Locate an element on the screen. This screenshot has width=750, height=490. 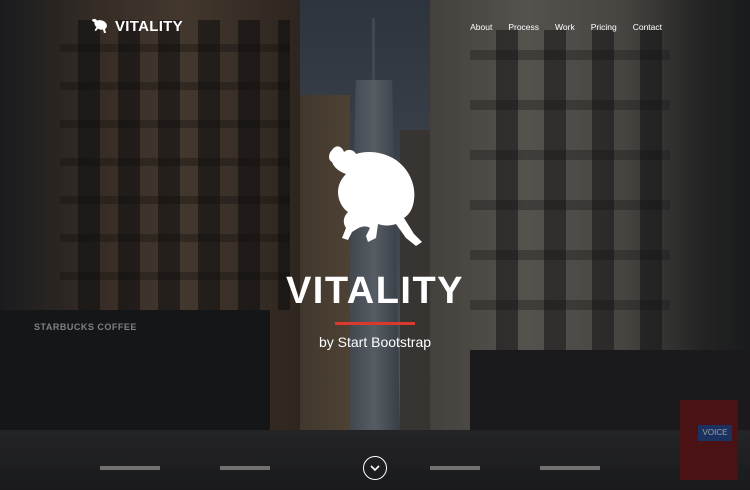
nav-menu: About Process Work Pricing Contact is located at coordinates (566, 27).